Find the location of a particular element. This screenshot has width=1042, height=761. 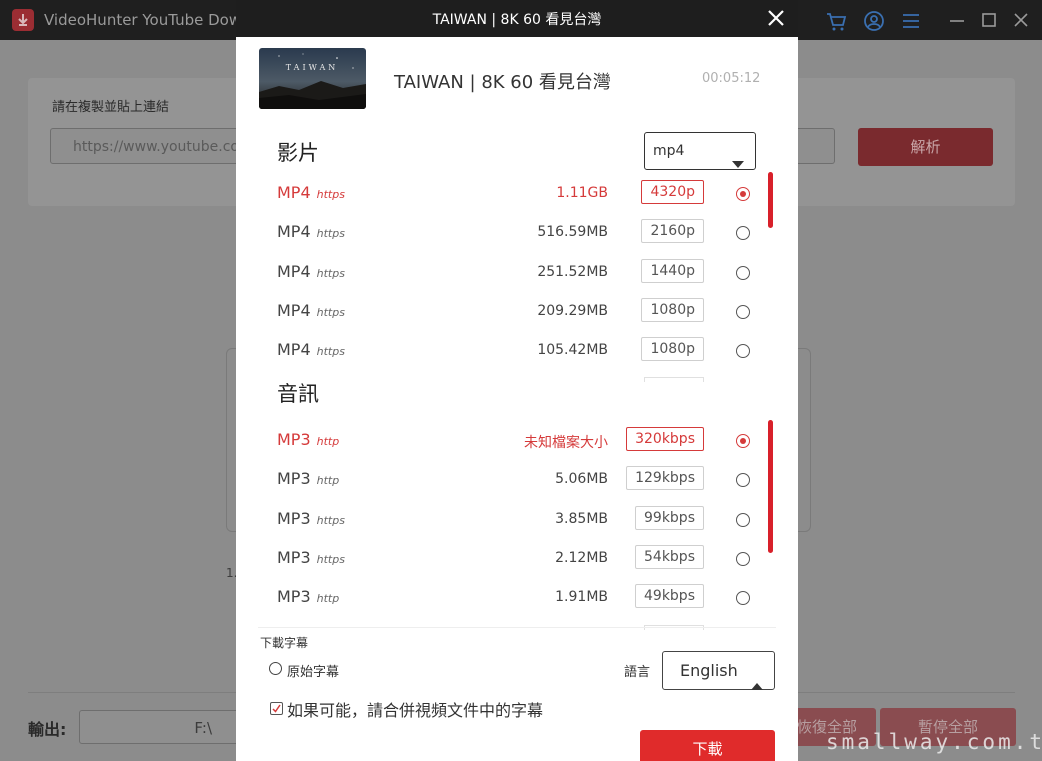

format-option-row: MP3 http 1.91MB 49kbps is located at coordinates (517, 598).